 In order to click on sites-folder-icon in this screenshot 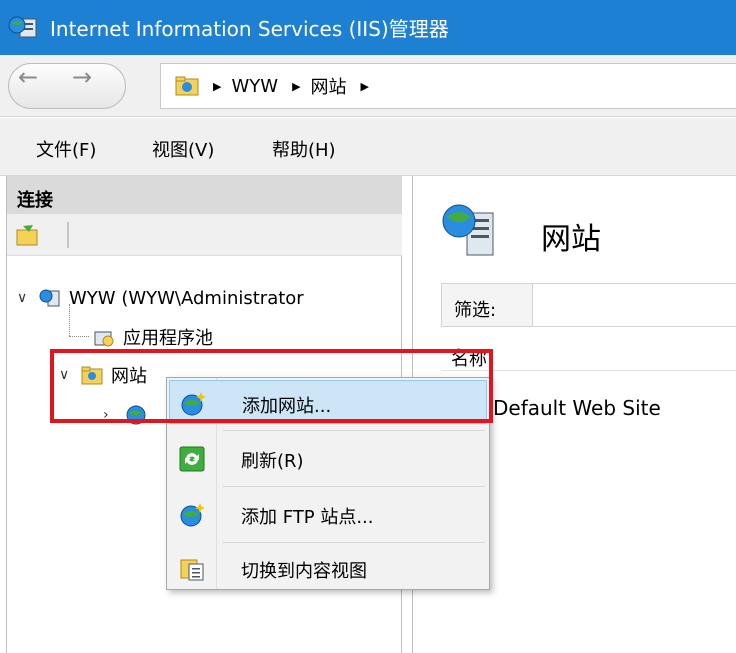, I will do `click(187, 86)`.